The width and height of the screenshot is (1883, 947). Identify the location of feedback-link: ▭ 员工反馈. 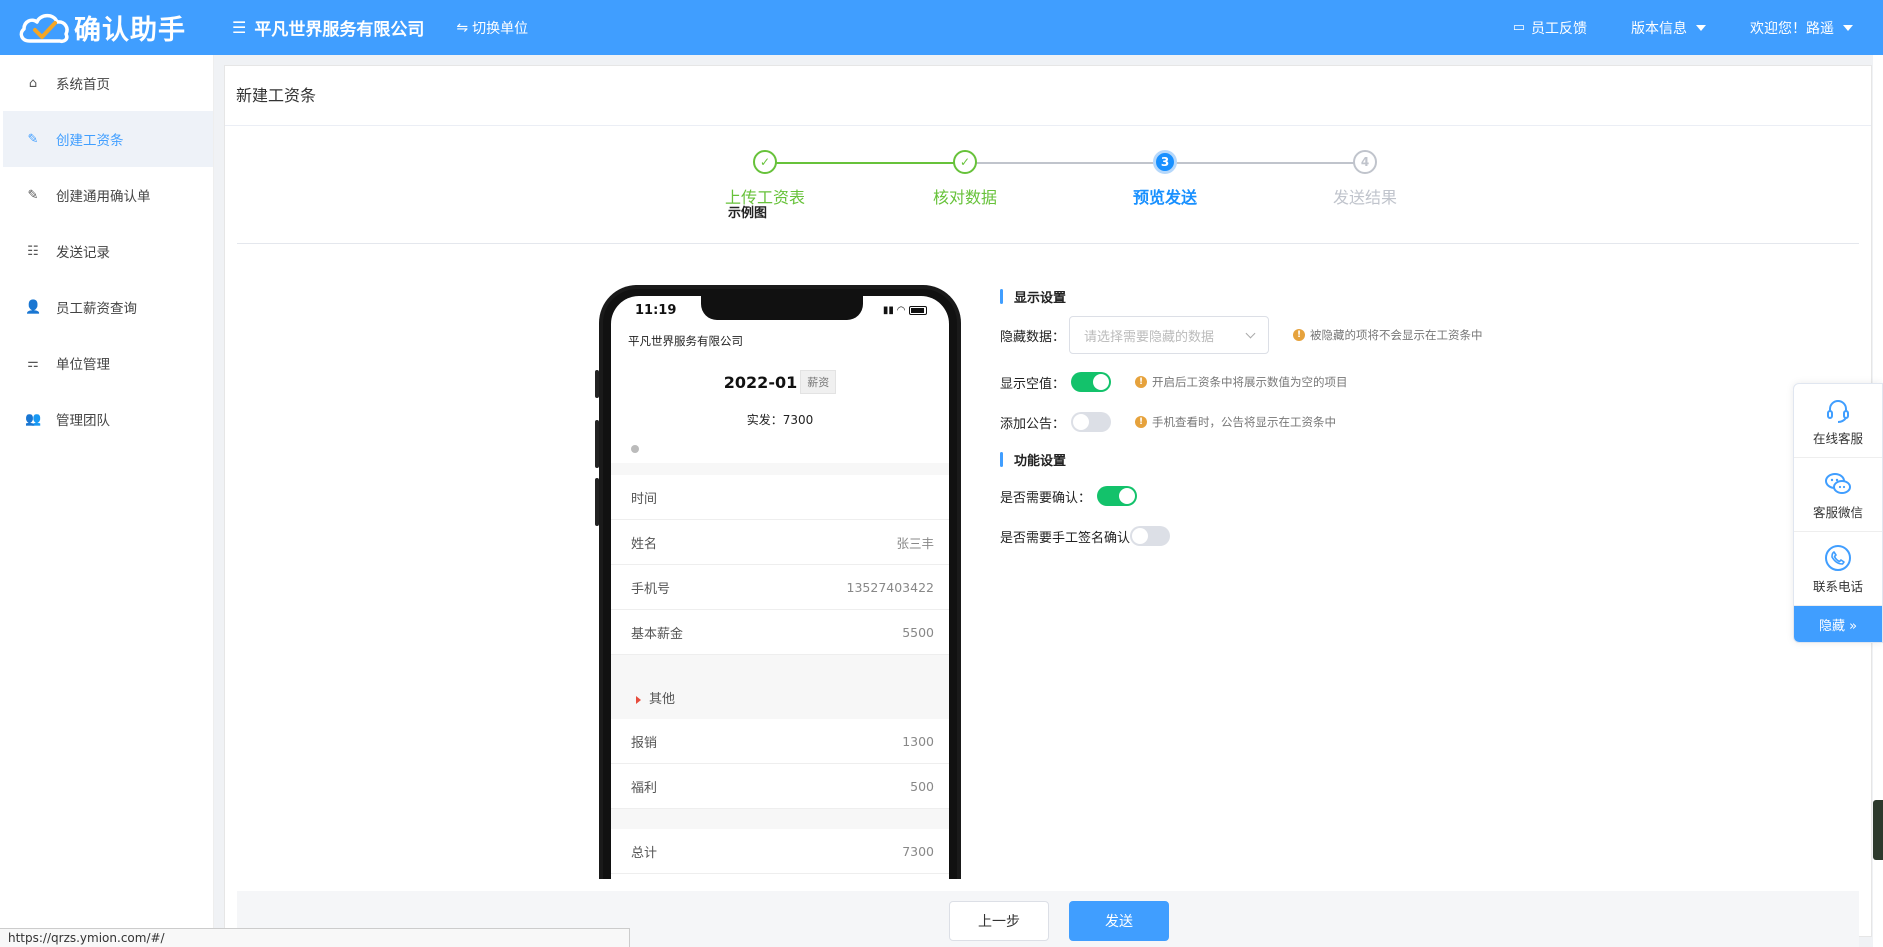
(1550, 28).